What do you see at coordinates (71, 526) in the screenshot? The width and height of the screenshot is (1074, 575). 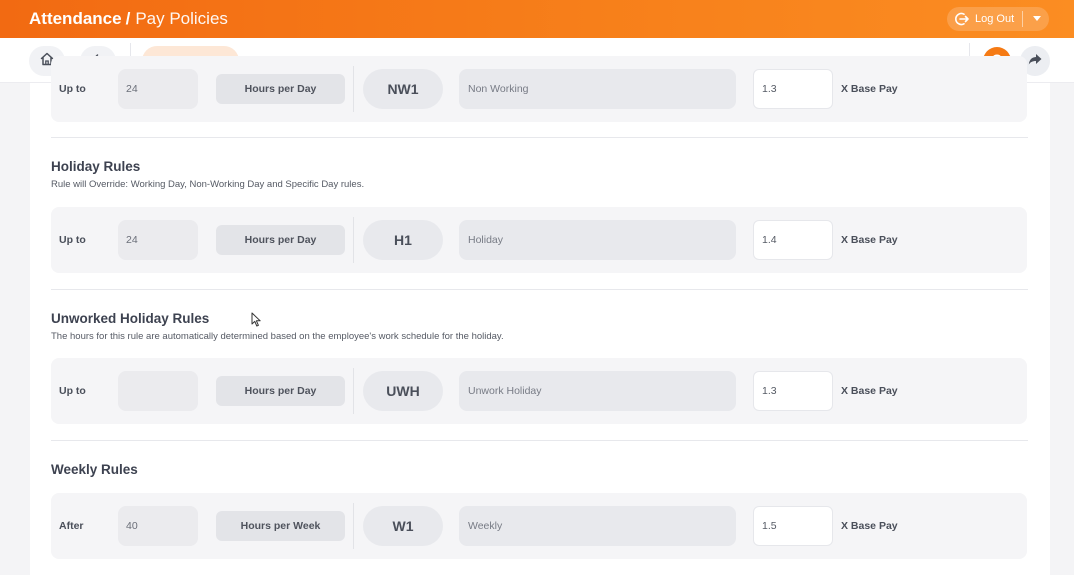 I see `rule-condition: After` at bounding box center [71, 526].